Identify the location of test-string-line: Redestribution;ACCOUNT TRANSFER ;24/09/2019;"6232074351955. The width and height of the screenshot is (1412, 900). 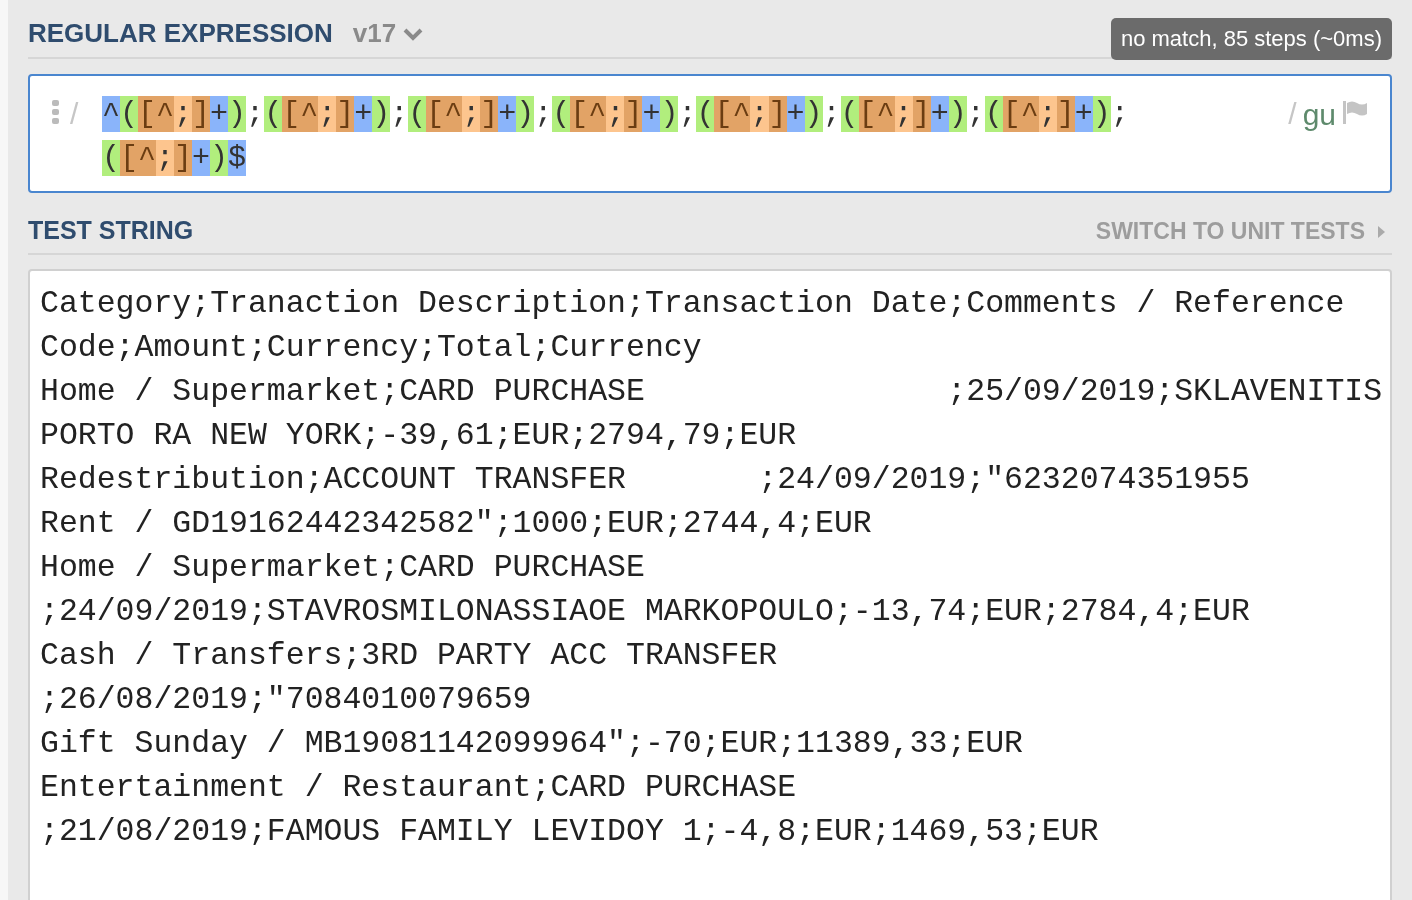
(645, 480).